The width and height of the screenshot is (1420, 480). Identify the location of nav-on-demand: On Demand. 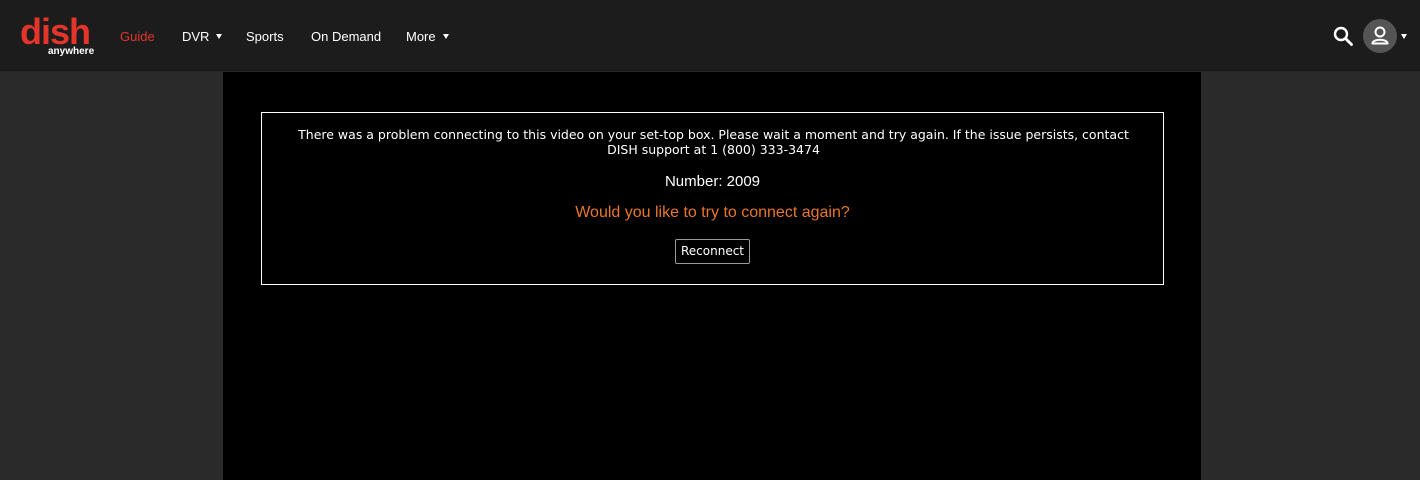
(346, 37).